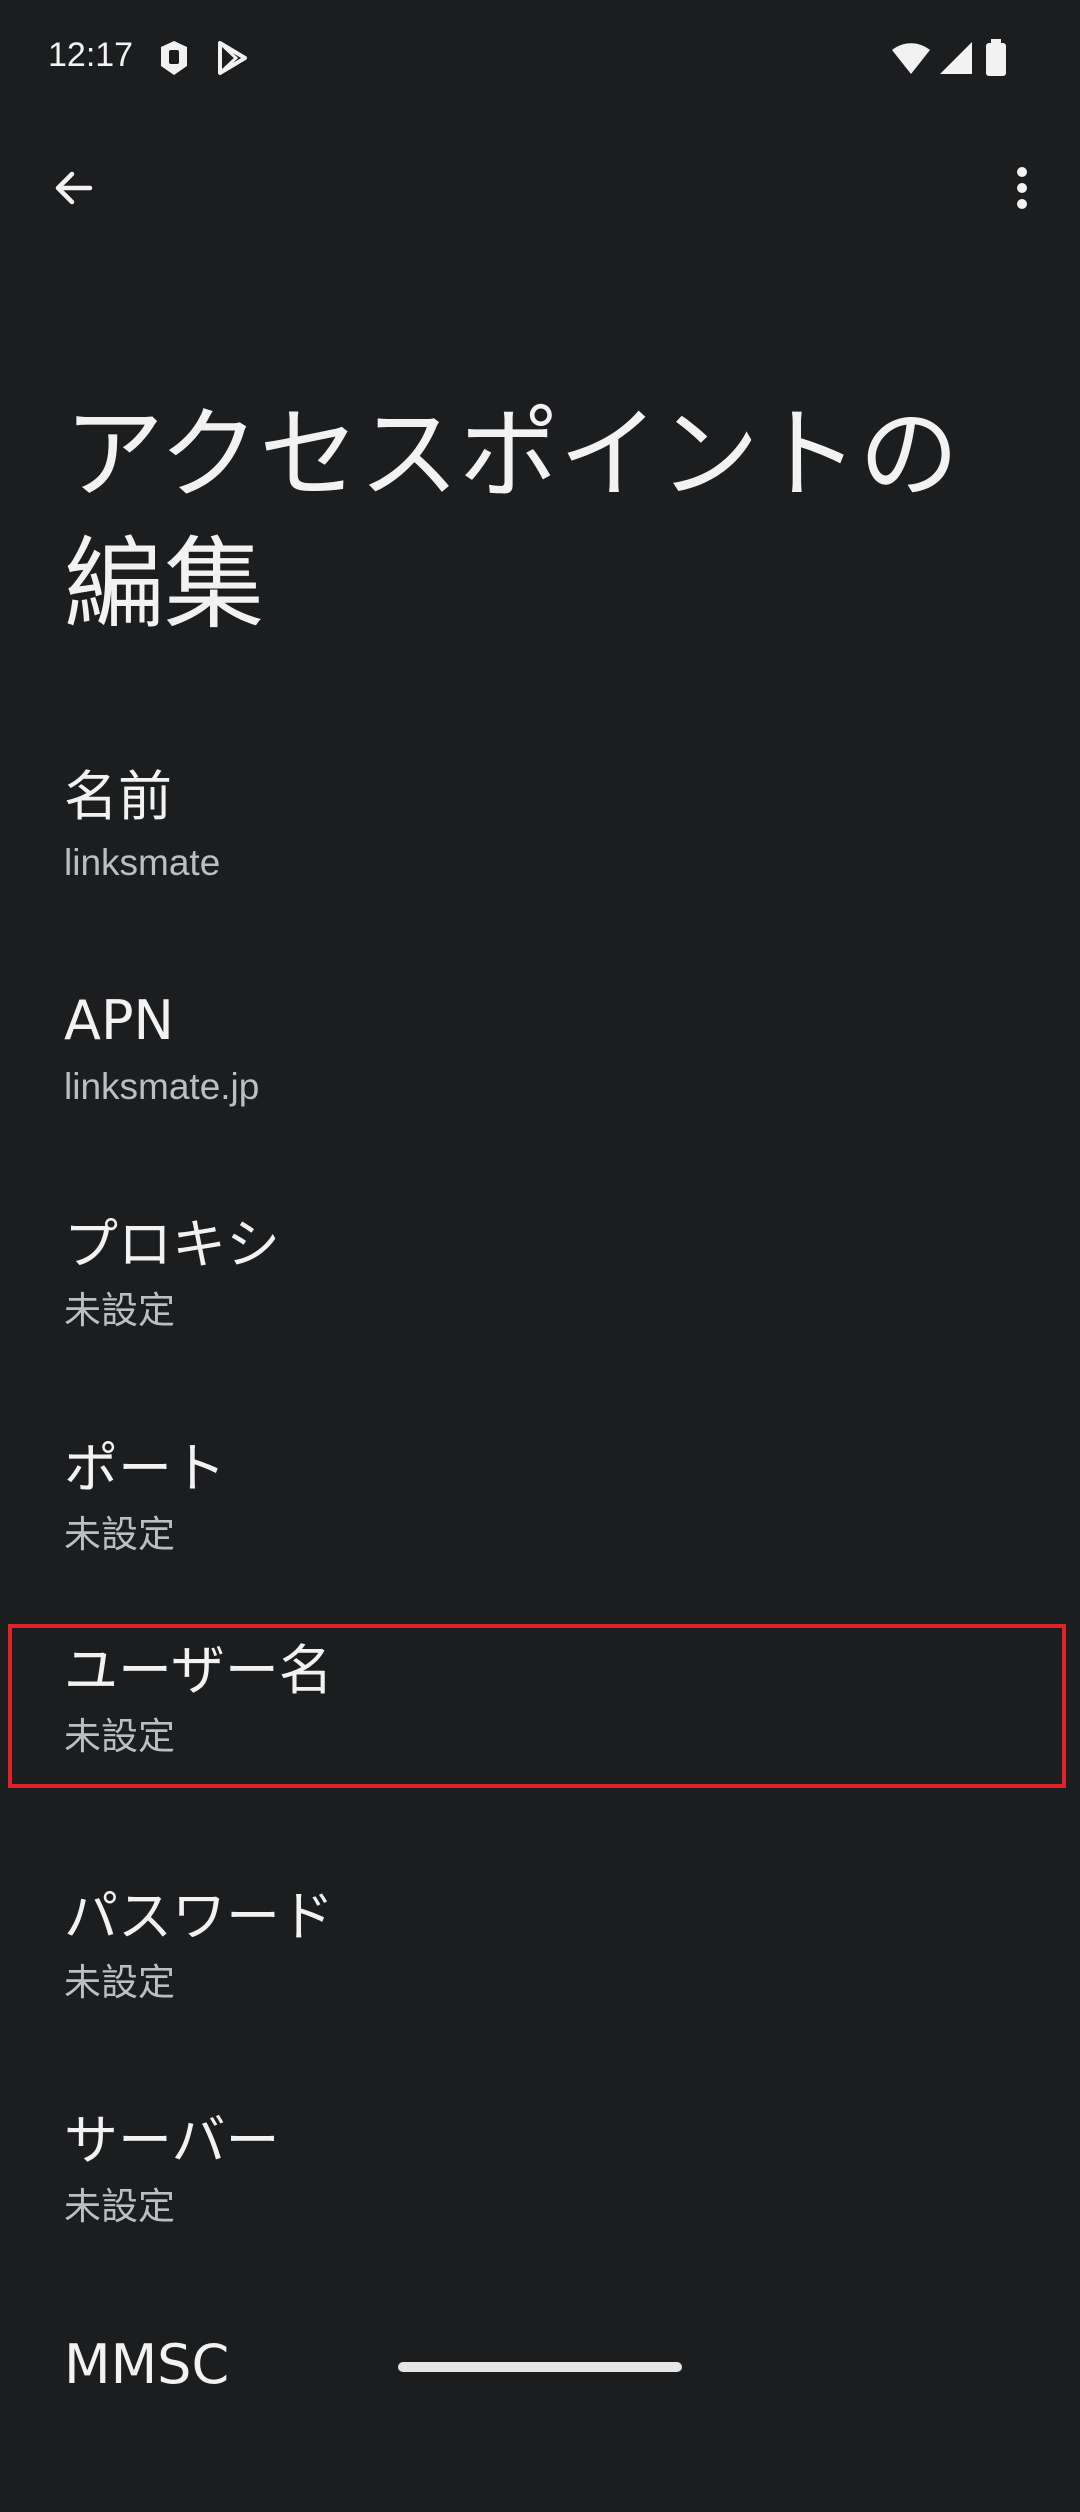 This screenshot has width=1080, height=2512. What do you see at coordinates (174, 58) in the screenshot?
I see `assistant-icon` at bounding box center [174, 58].